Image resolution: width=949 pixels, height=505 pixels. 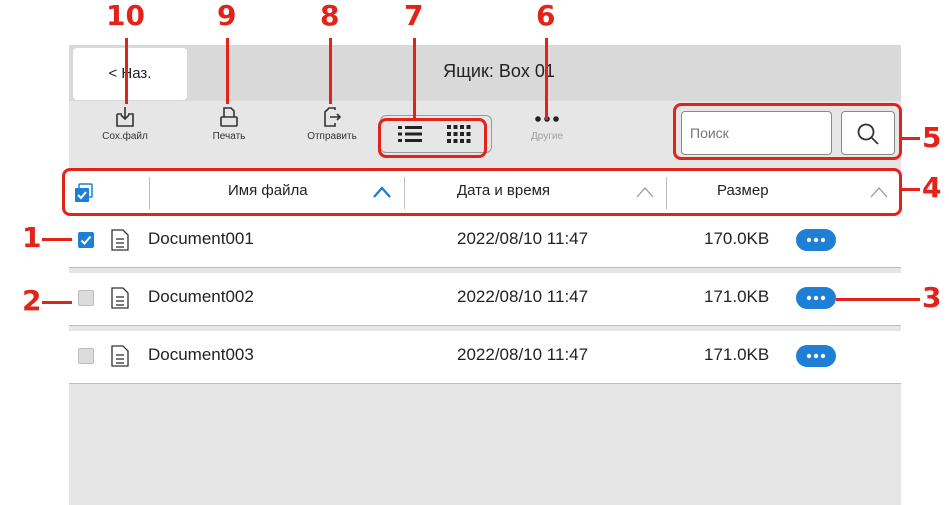 I want to click on print-label: Печать, so click(x=229, y=136).